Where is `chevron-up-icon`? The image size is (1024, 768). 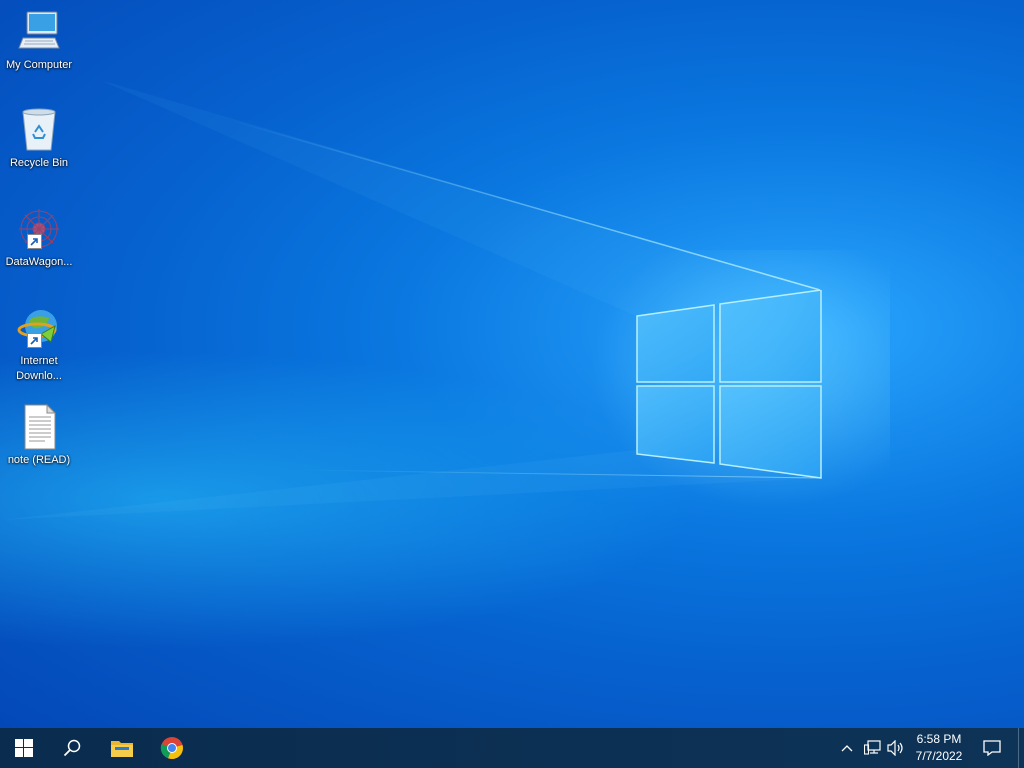
chevron-up-icon is located at coordinates (847, 748).